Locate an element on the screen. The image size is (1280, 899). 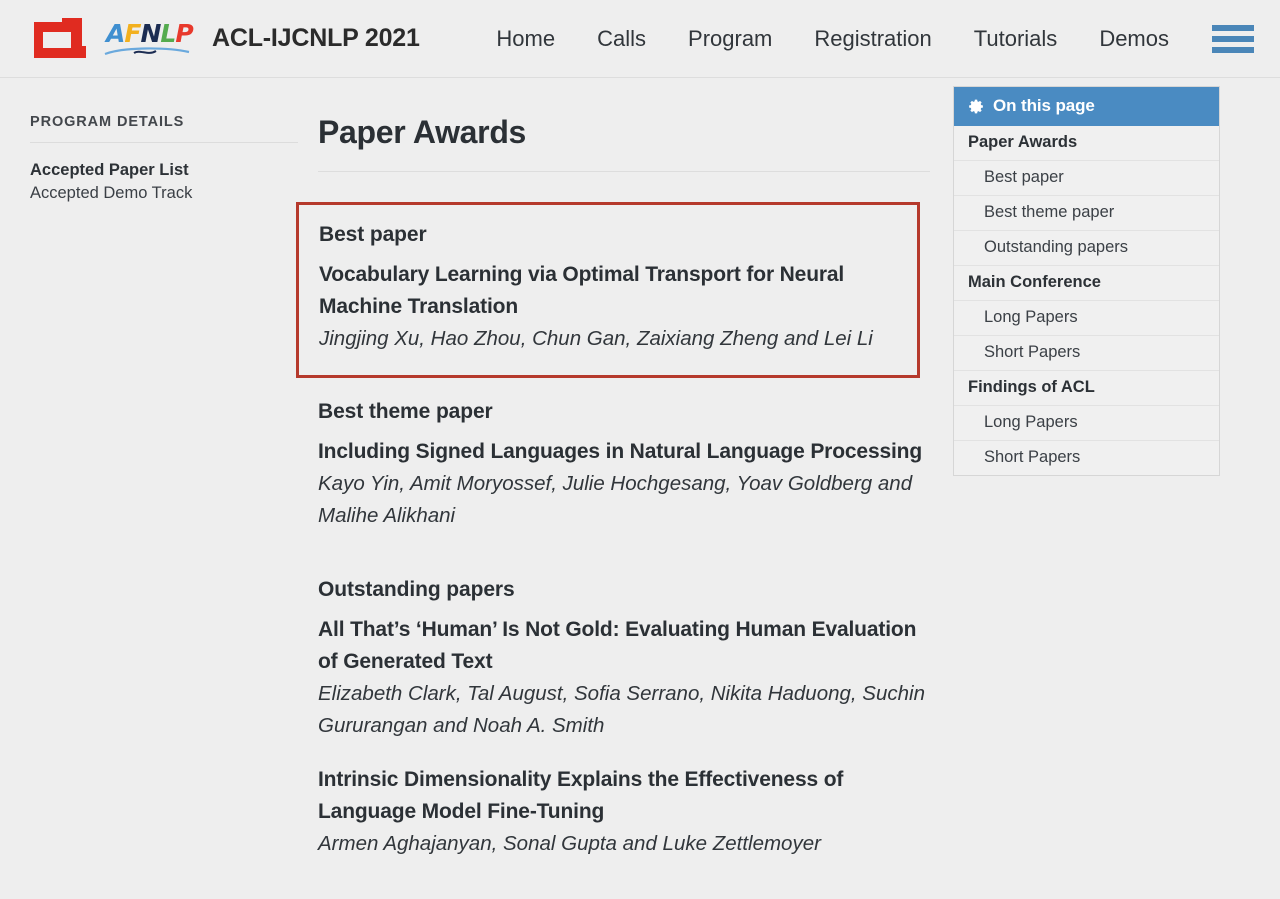
toc-item-findings-of-acl: Findings of ACL is located at coordinates (1086, 388).